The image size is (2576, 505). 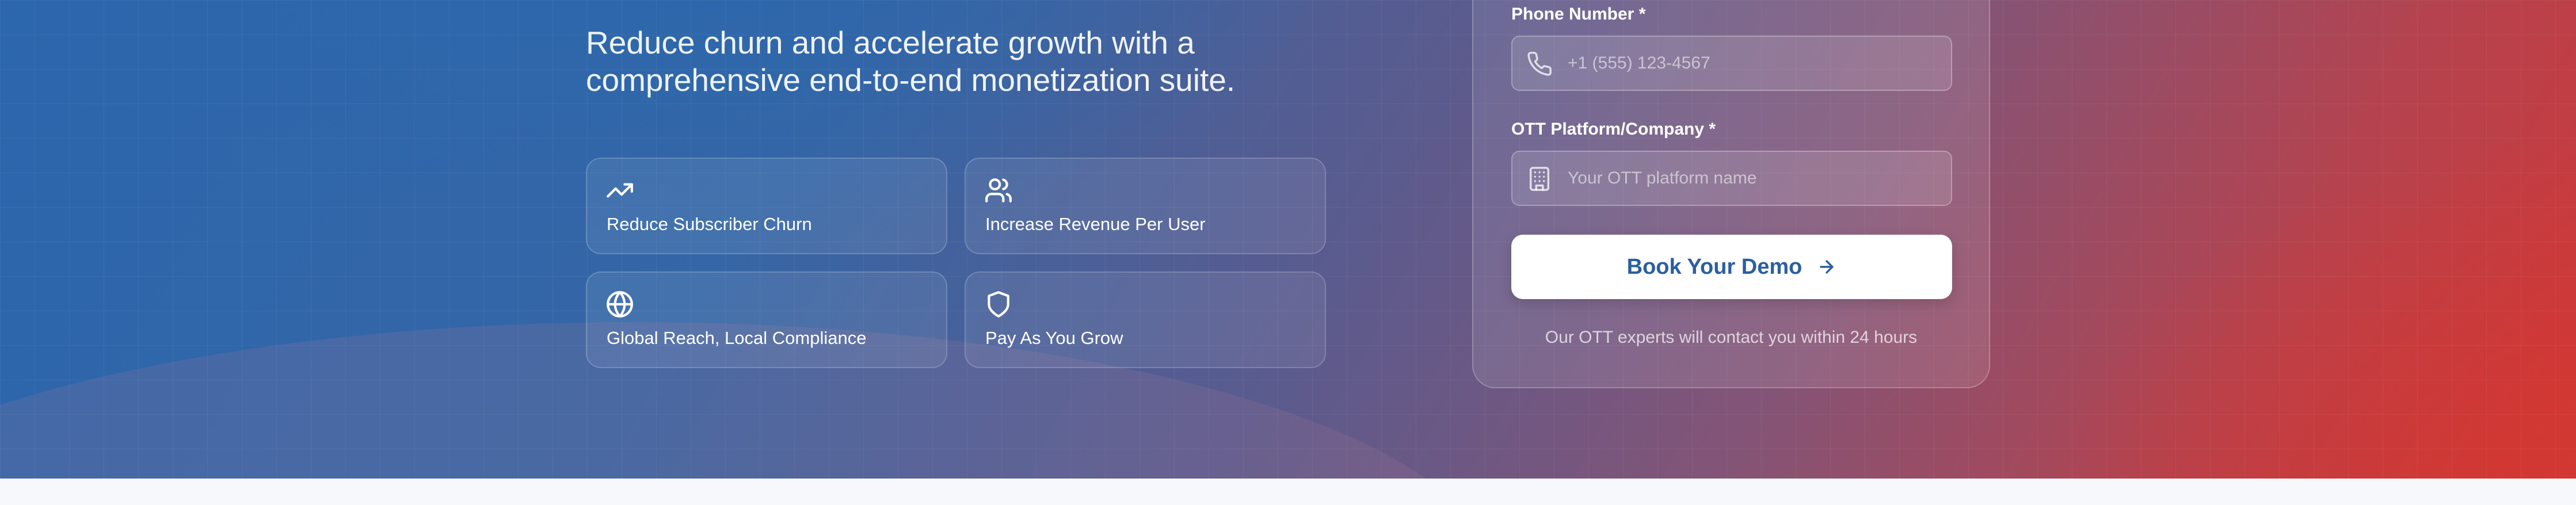 What do you see at coordinates (1752, 63) in the screenshot?
I see `phone-number-input` at bounding box center [1752, 63].